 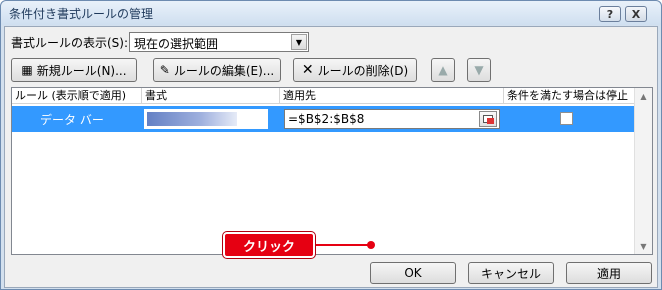 What do you see at coordinates (566, 118) in the screenshot?
I see `stop-if-true-checkbox` at bounding box center [566, 118].